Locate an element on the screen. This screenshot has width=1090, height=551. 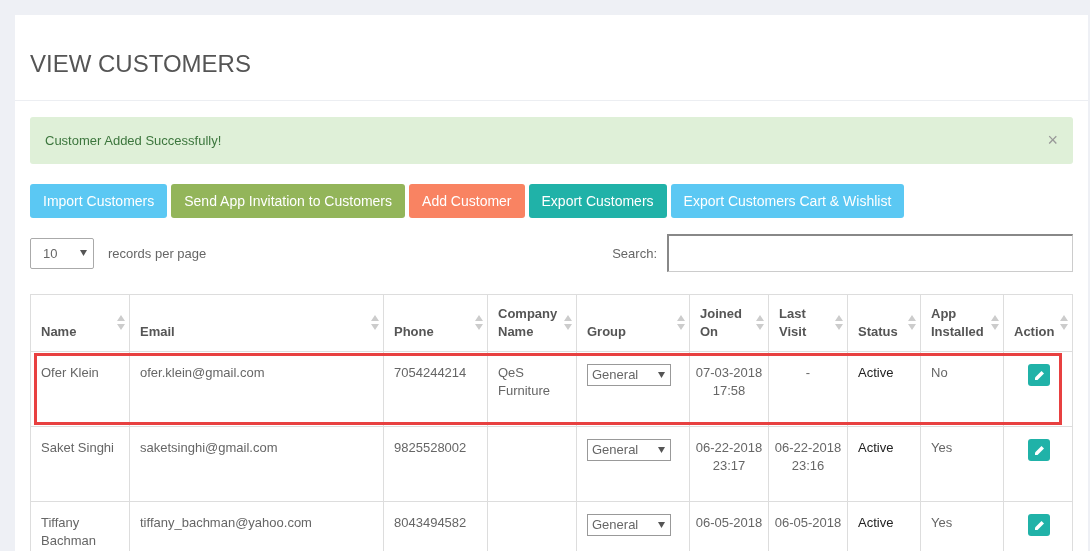
date-text: 06-22-2018 23:17 is located at coordinates (729, 456).